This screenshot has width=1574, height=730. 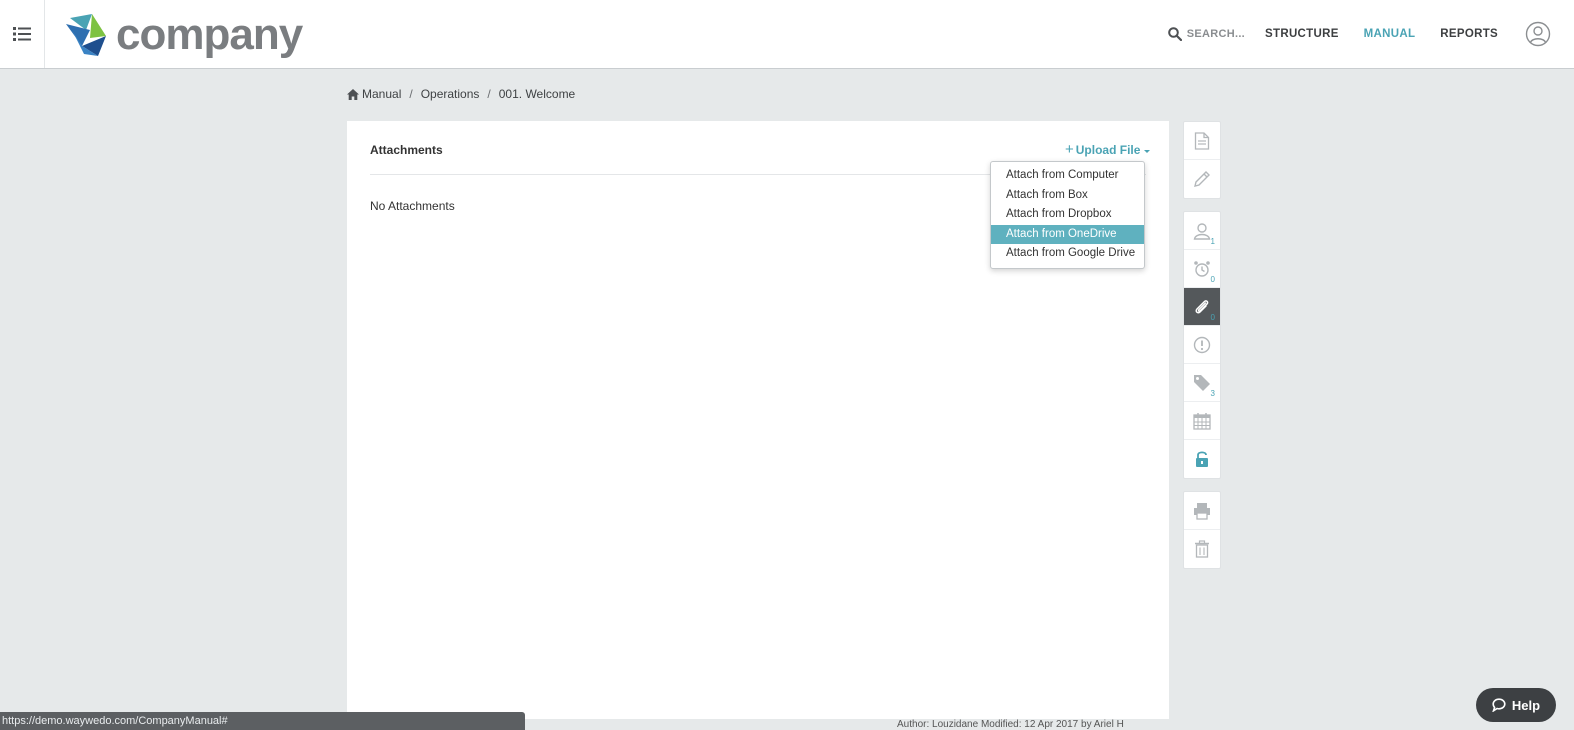 What do you see at coordinates (1067, 176) in the screenshot?
I see `menu-item-attach-computer: Attach from Computer` at bounding box center [1067, 176].